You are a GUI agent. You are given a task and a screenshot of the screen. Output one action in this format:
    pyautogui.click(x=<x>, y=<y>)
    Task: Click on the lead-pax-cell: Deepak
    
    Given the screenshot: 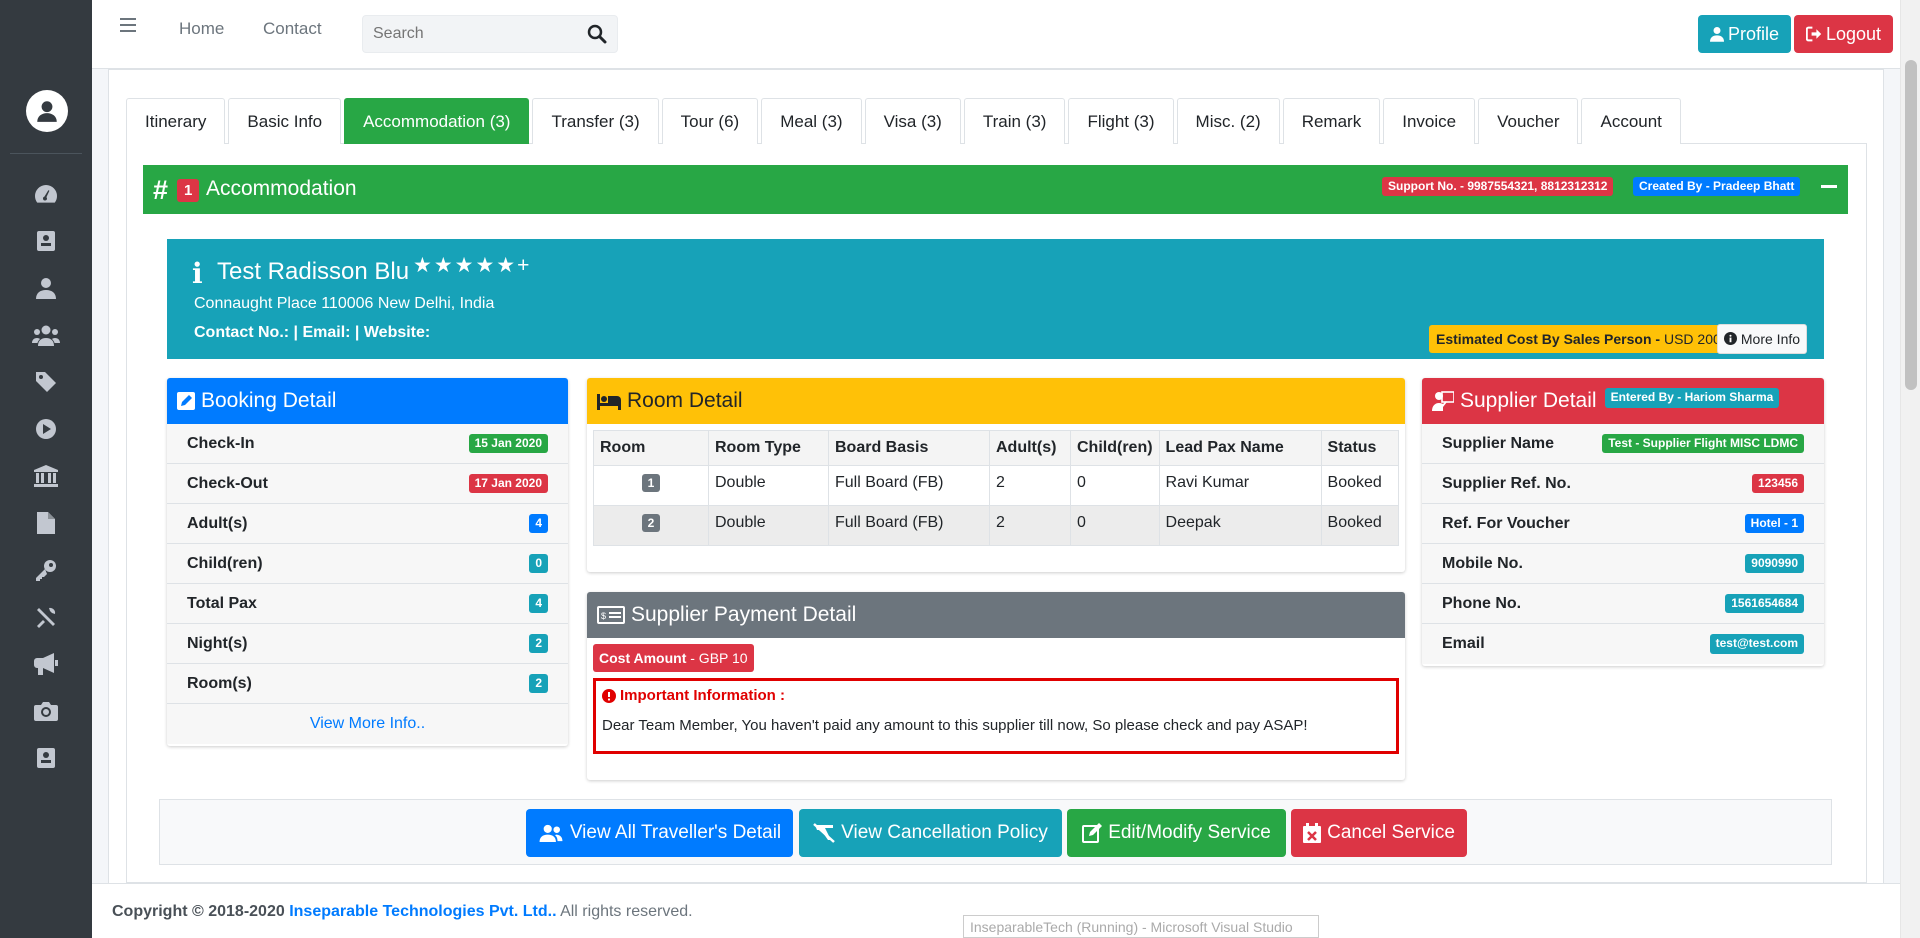 What is the action you would take?
    pyautogui.click(x=1240, y=525)
    